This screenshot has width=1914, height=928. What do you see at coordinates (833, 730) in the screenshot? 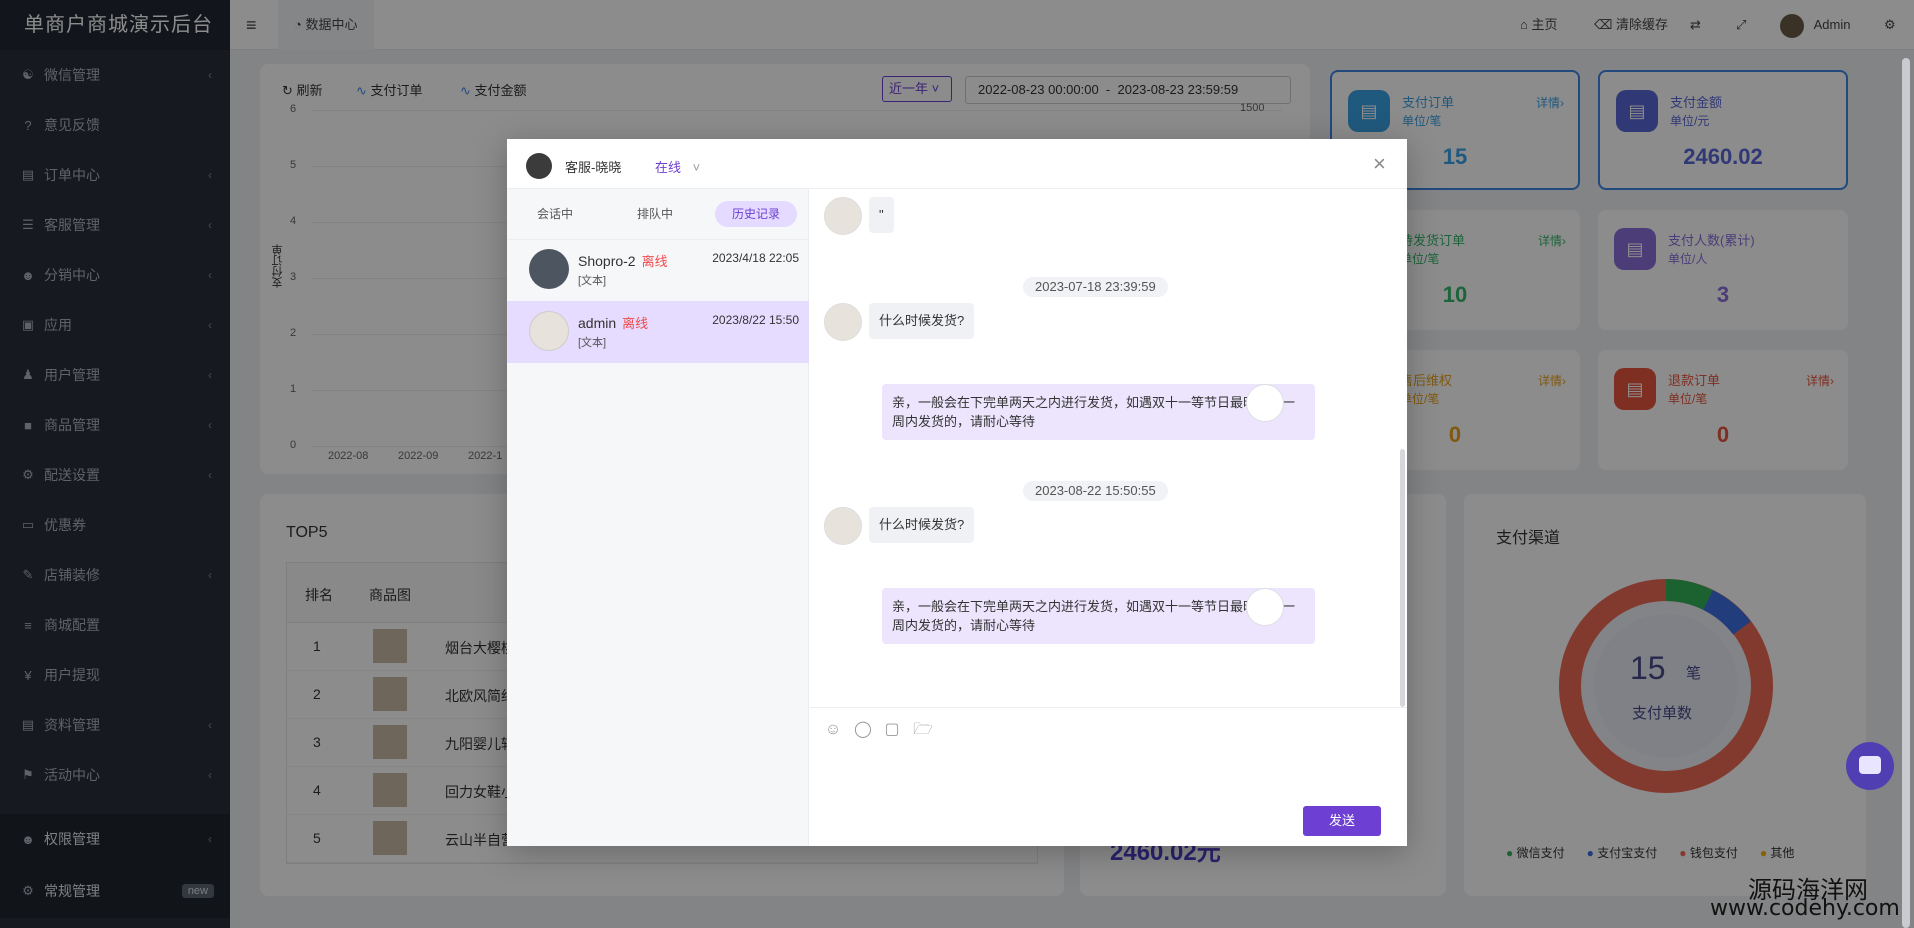
I see `emoji-icon: ☺` at bounding box center [833, 730].